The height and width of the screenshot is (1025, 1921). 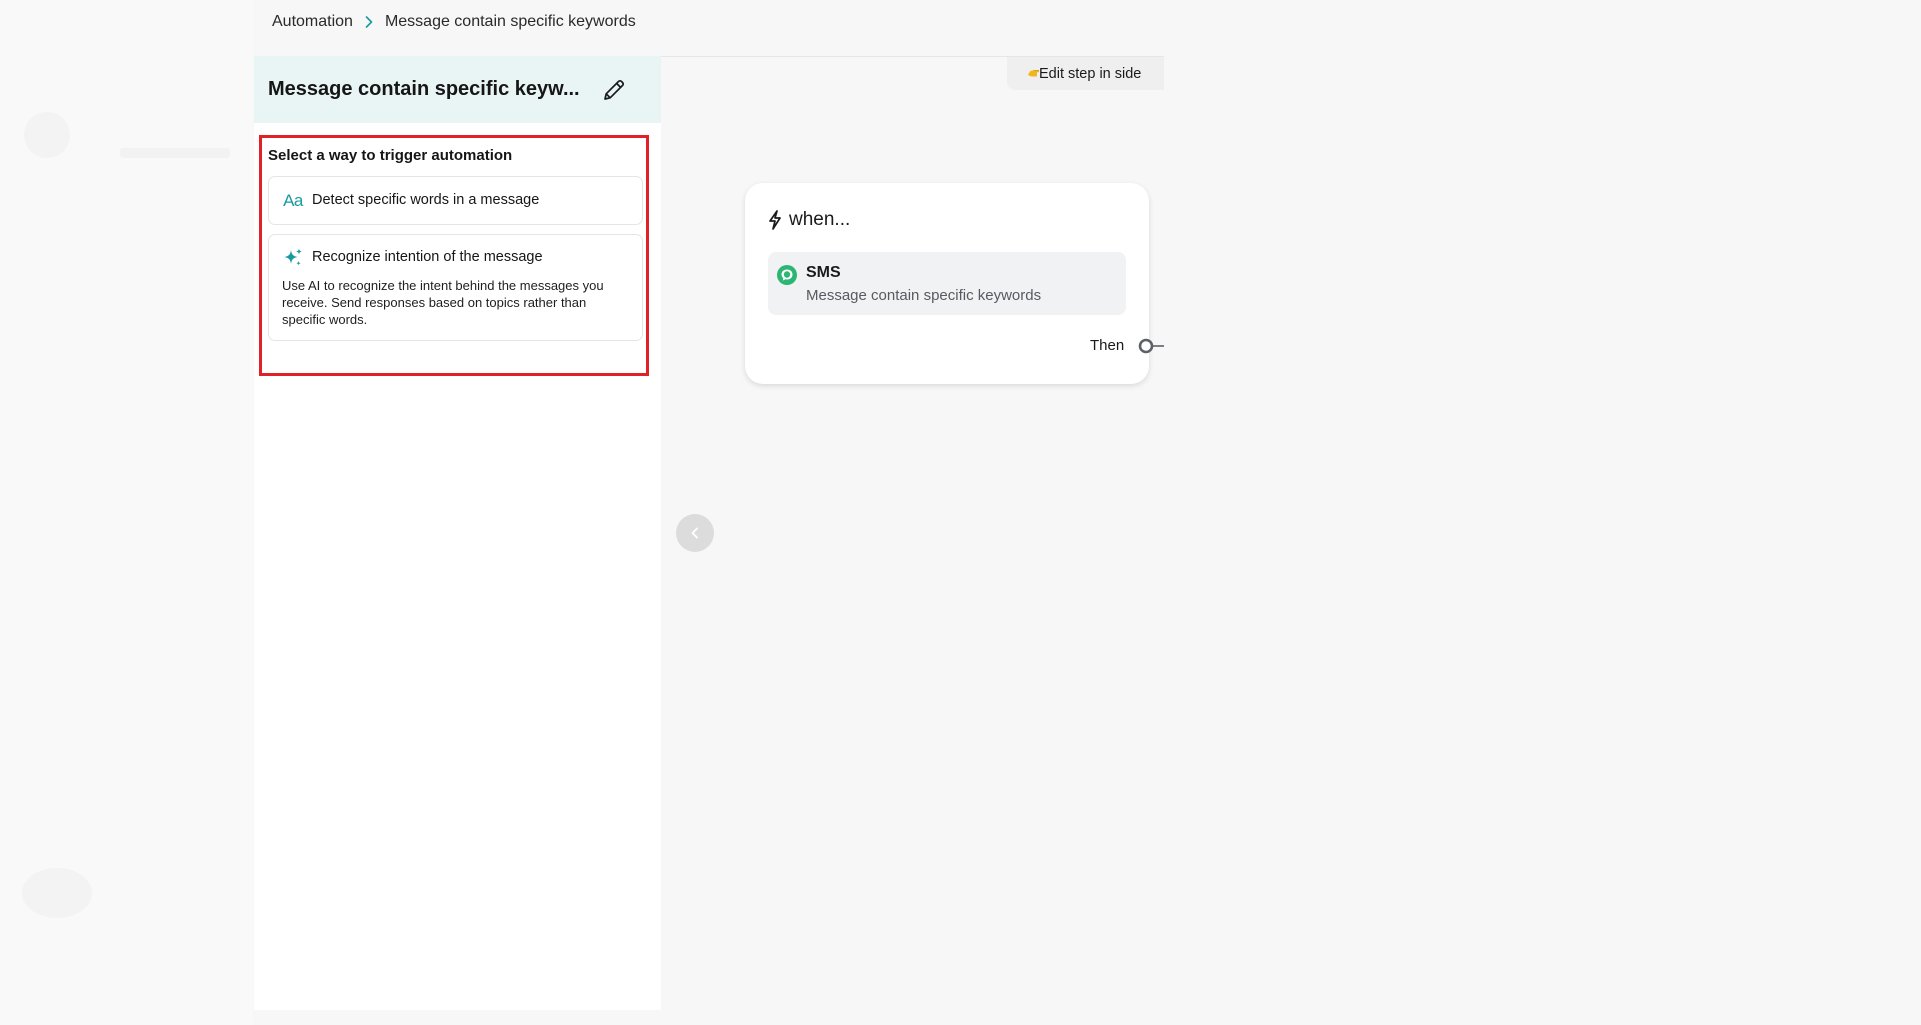 What do you see at coordinates (1033, 73) in the screenshot?
I see `pointing-hand-icon` at bounding box center [1033, 73].